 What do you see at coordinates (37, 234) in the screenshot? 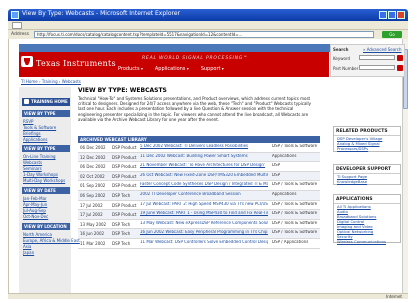
I see `leftnav-item: North America` at bounding box center [37, 234].